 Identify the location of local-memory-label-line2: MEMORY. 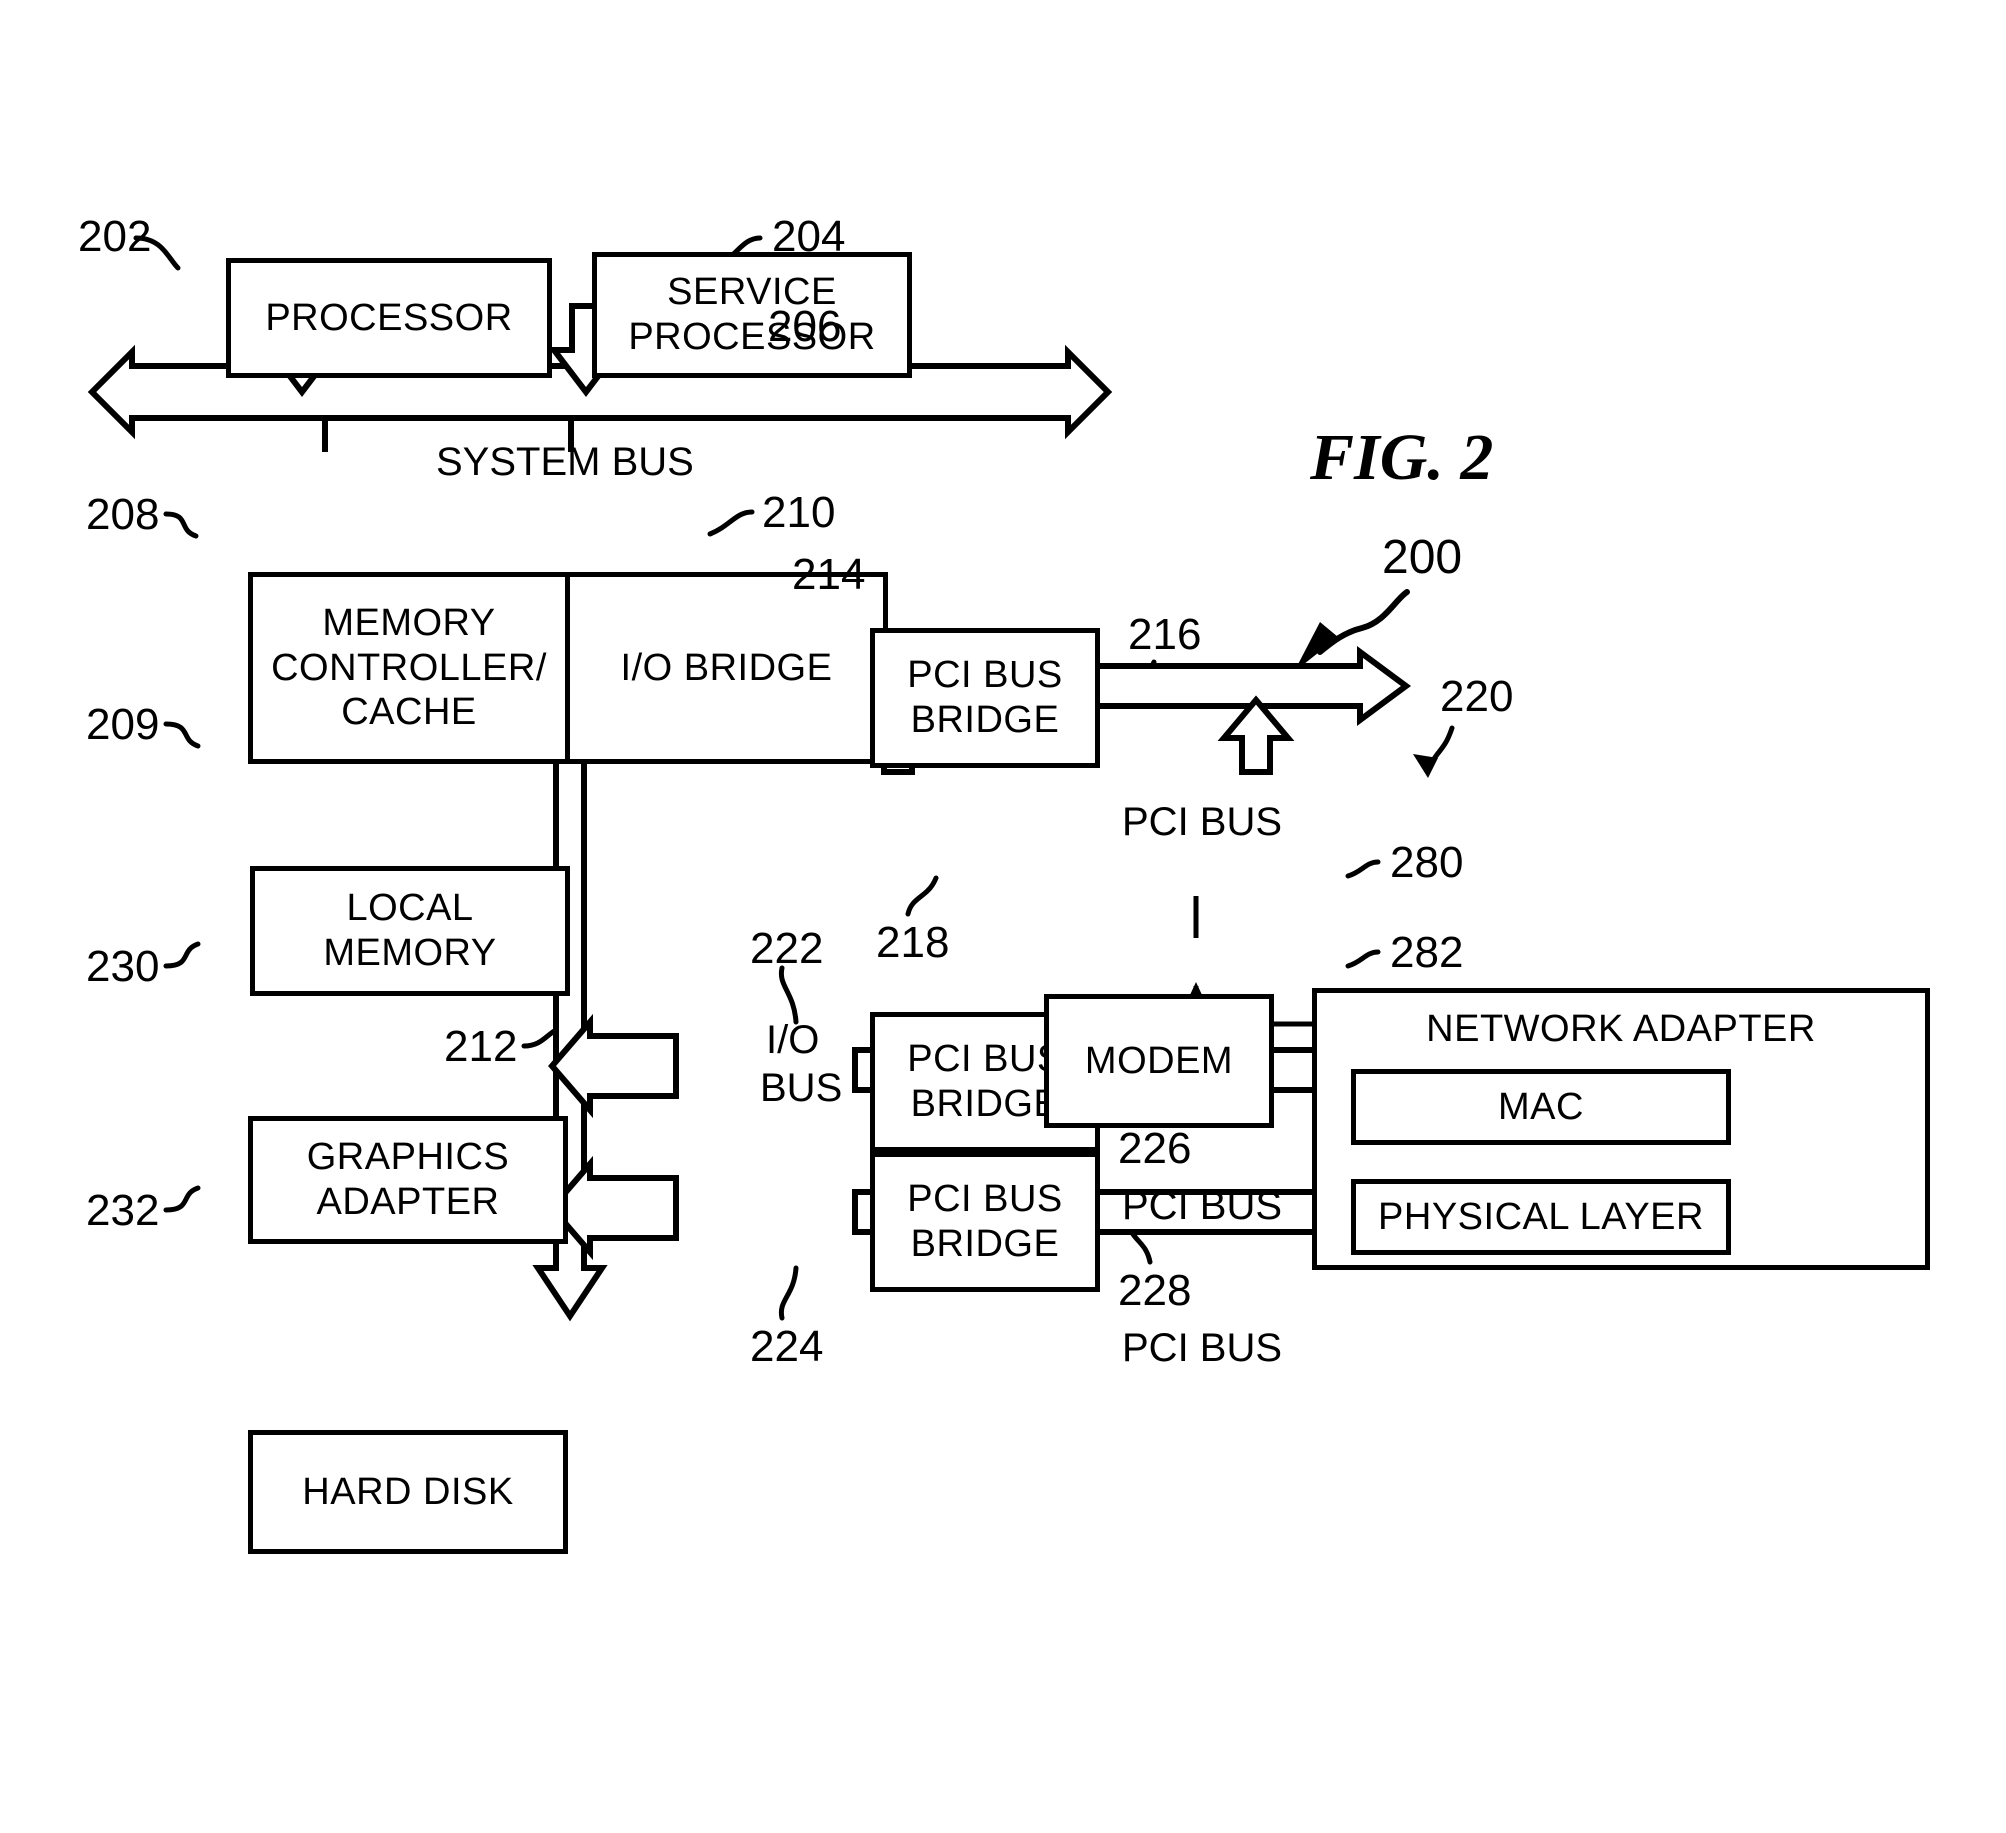
(410, 953).